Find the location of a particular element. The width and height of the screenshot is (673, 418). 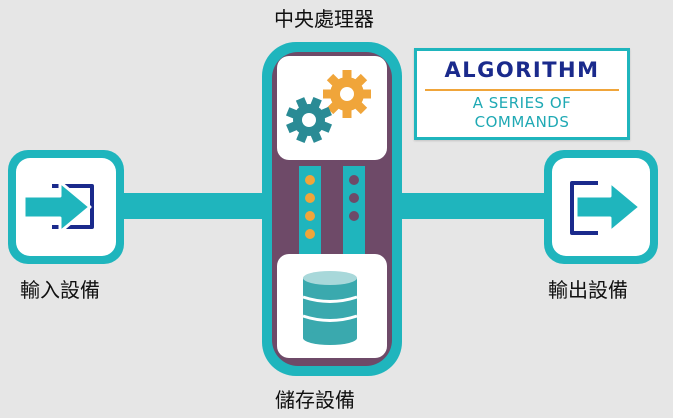

database-icon is located at coordinates (330, 308).